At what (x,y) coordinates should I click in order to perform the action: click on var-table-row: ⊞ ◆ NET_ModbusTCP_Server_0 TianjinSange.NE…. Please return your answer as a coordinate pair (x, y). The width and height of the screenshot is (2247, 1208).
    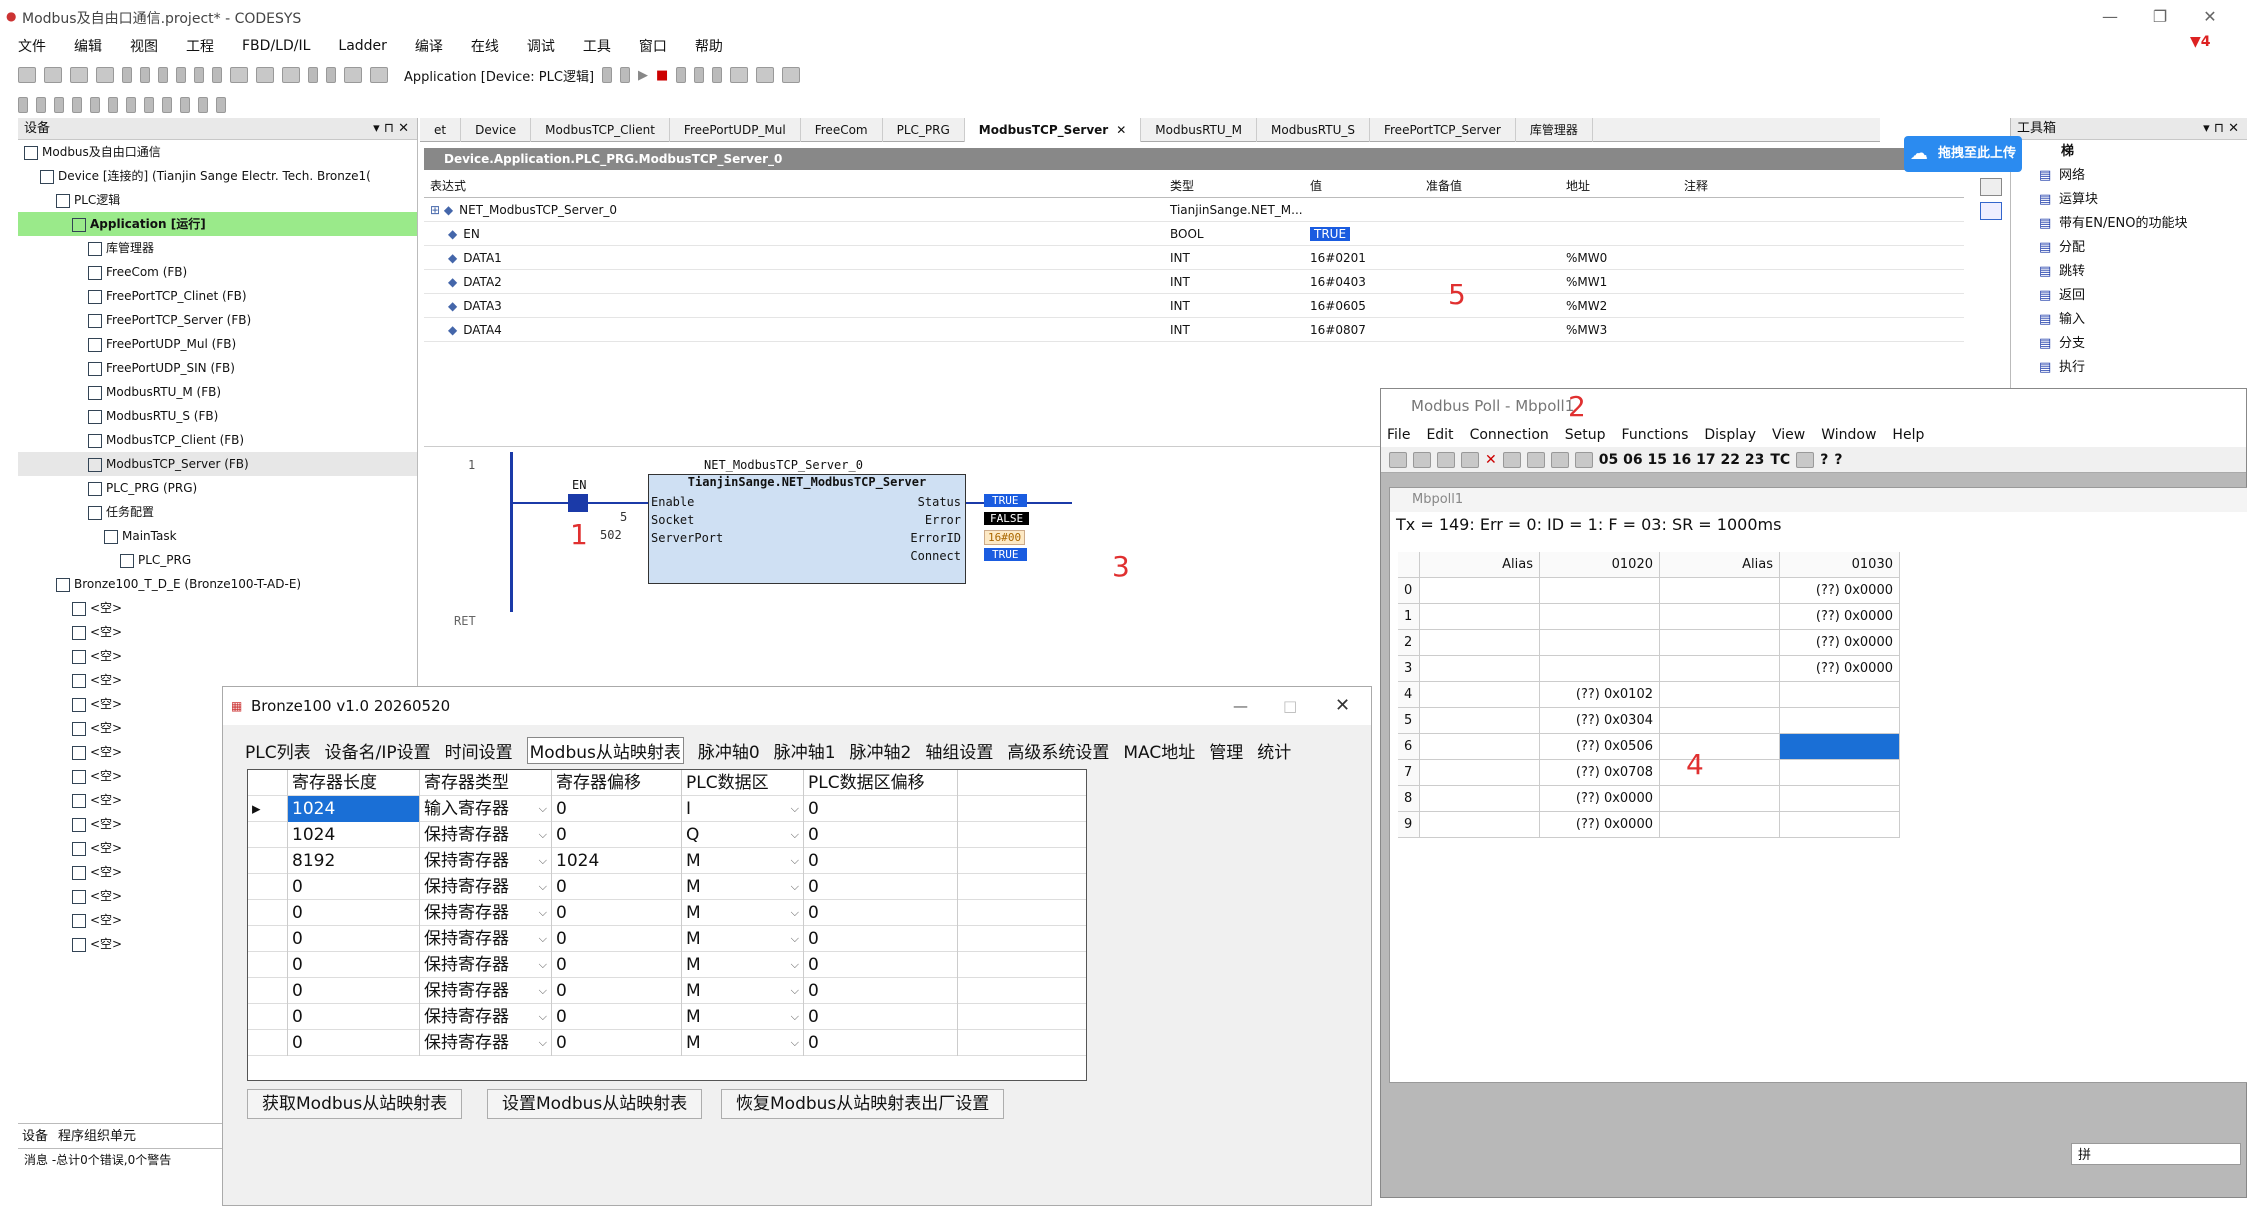
    Looking at the image, I should click on (1194, 210).